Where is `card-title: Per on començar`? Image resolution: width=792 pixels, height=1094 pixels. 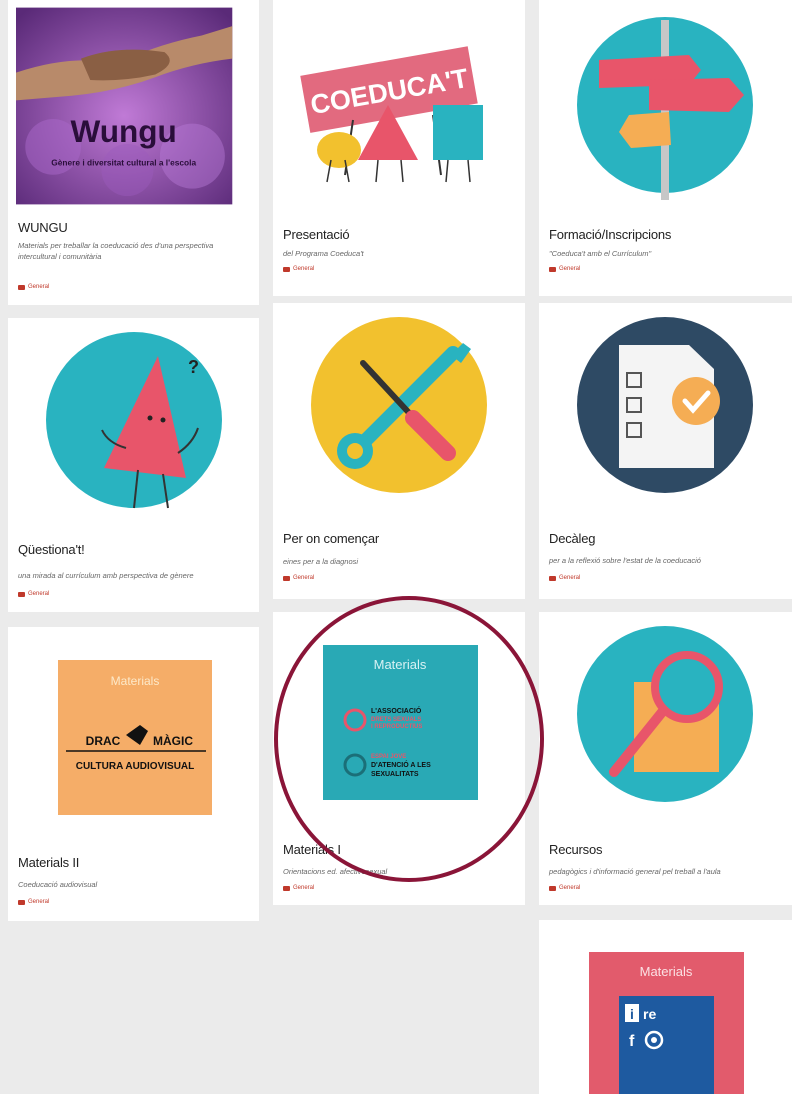 card-title: Per on començar is located at coordinates (331, 538).